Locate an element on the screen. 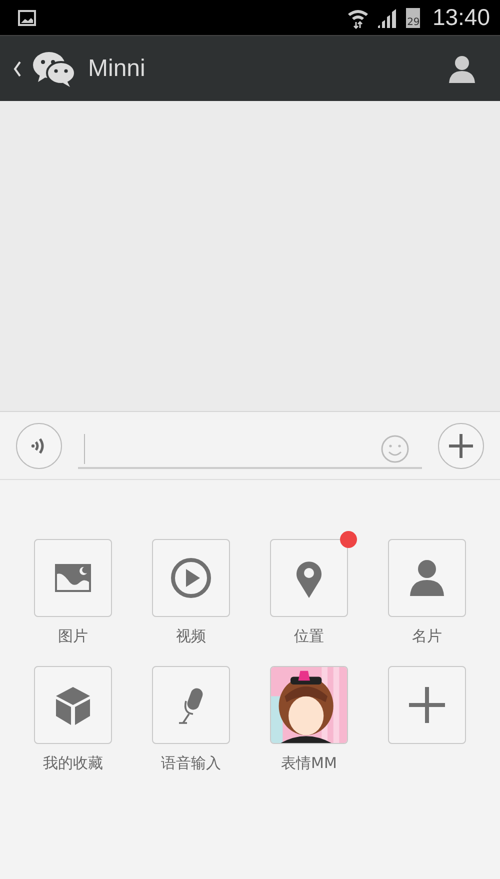 The height and width of the screenshot is (879, 500). battery-icon: 29 is located at coordinates (413, 18).